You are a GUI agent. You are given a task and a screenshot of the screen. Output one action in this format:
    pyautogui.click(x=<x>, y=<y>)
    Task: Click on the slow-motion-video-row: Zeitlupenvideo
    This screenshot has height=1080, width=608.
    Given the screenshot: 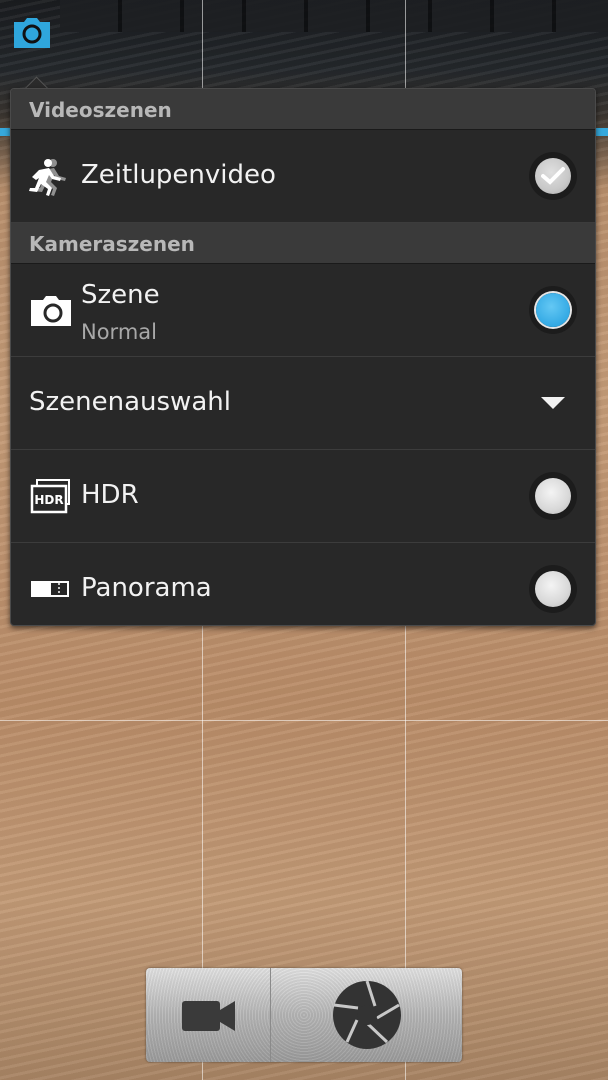 What is the action you would take?
    pyautogui.click(x=303, y=176)
    